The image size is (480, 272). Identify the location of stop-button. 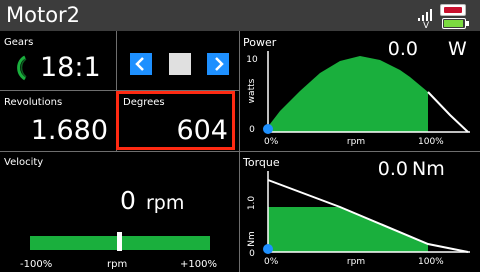
(180, 64).